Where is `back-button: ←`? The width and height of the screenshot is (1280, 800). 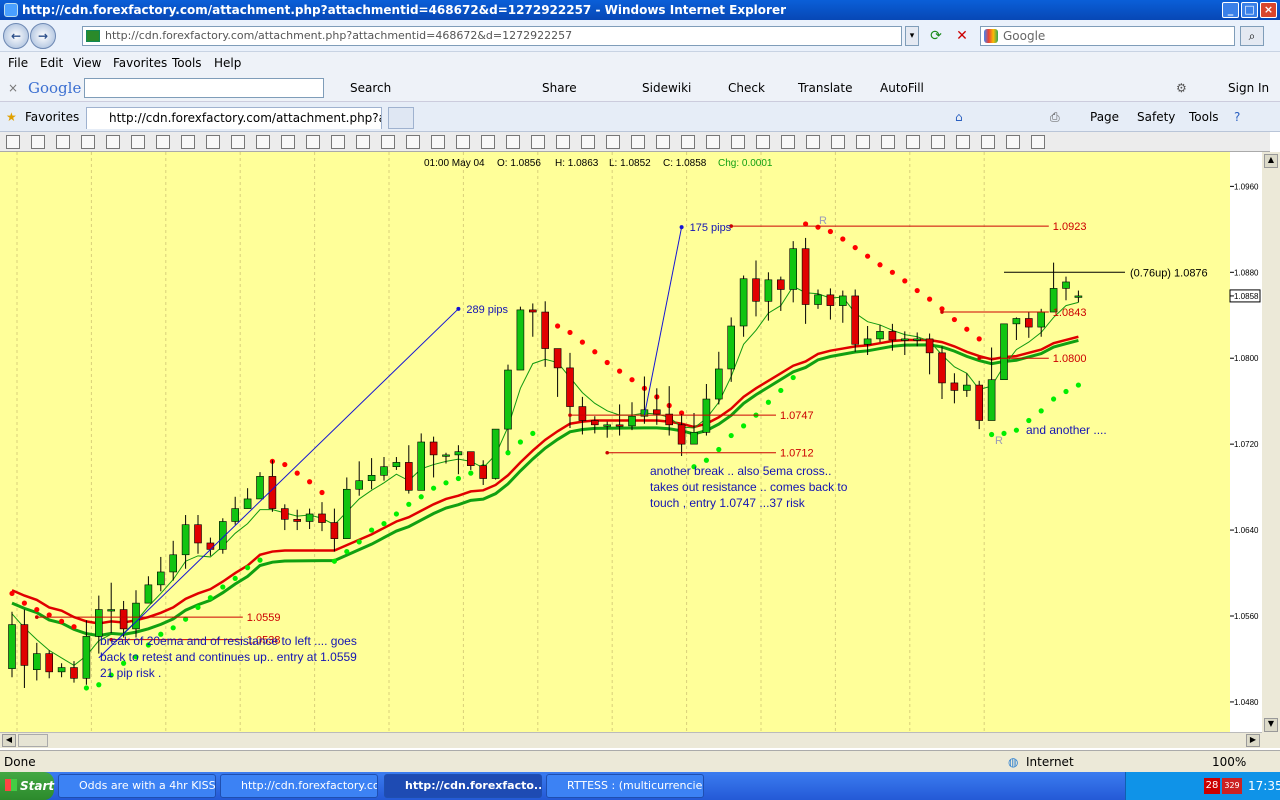
back-button: ← is located at coordinates (16, 36).